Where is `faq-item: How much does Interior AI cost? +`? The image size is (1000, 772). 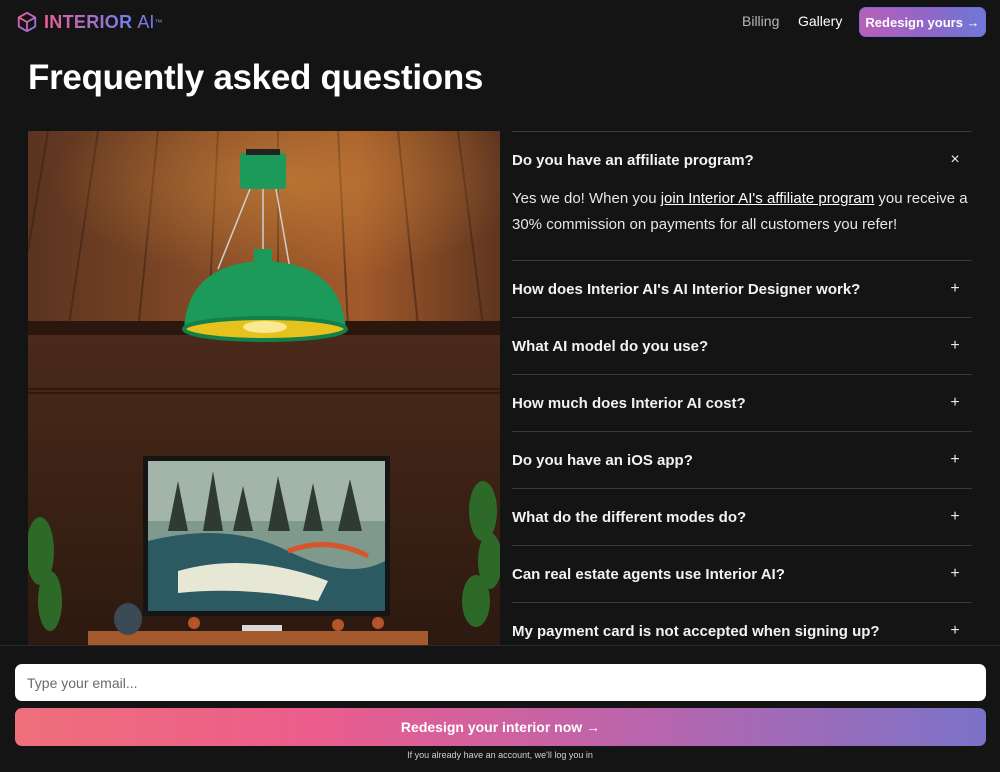
faq-item: How much does Interior AI cost? + is located at coordinates (742, 402).